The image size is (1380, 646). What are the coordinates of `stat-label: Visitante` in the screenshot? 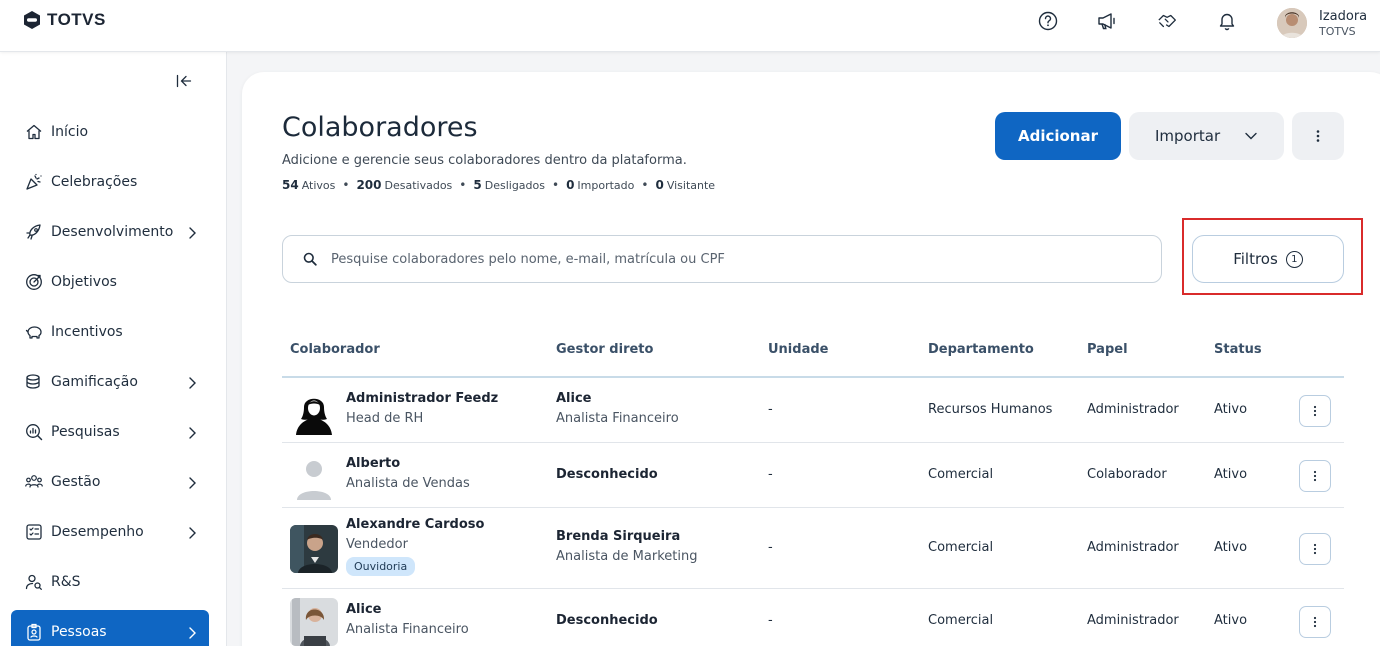 It's located at (691, 185).